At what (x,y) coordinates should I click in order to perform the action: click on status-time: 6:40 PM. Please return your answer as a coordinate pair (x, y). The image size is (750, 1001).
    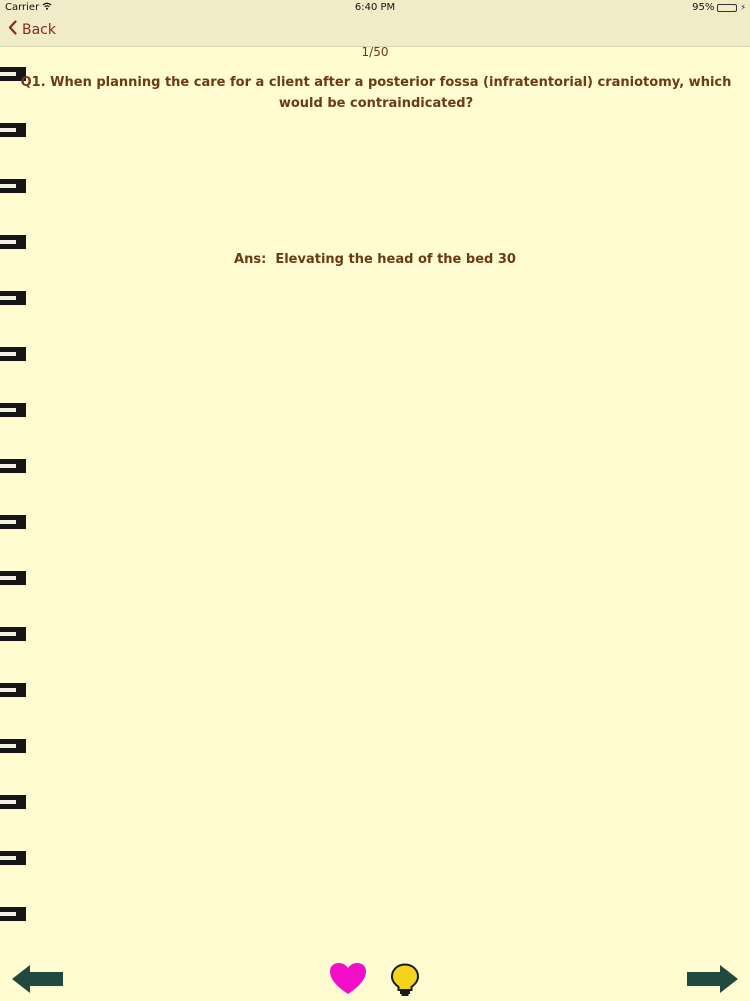
    Looking at the image, I should click on (375, 7).